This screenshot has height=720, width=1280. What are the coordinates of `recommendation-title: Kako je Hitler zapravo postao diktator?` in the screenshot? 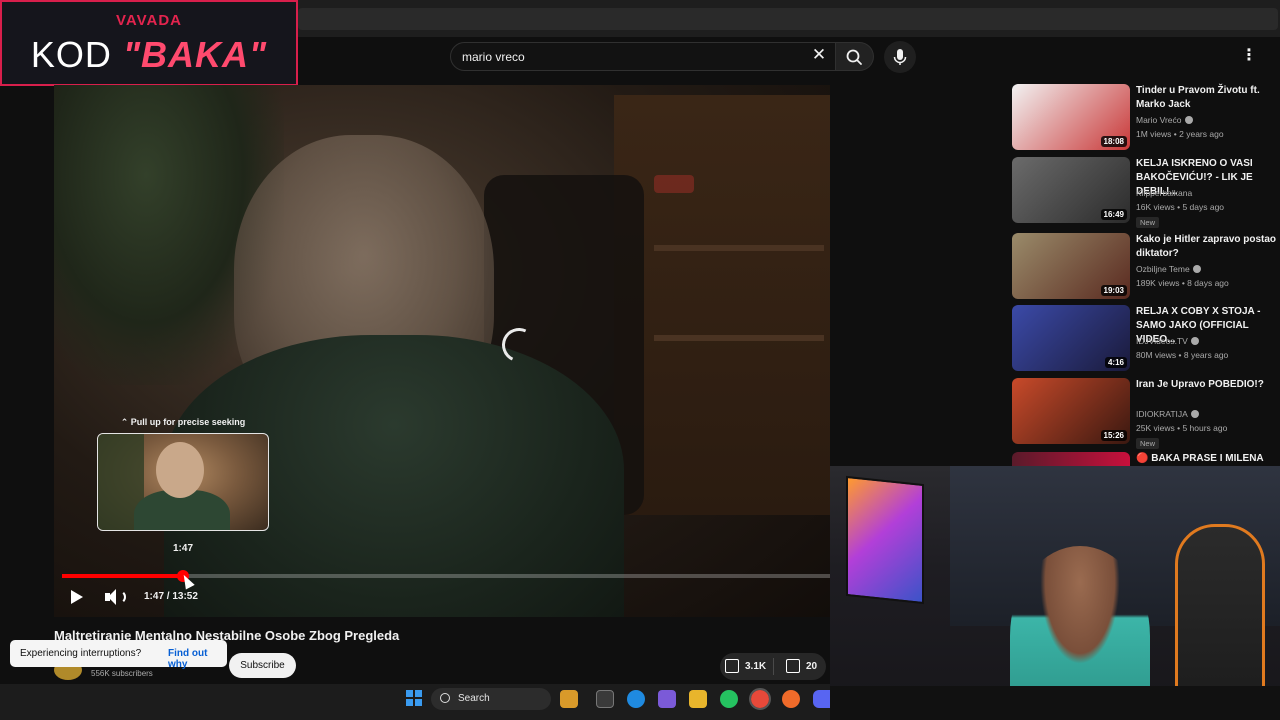 It's located at (1208, 247).